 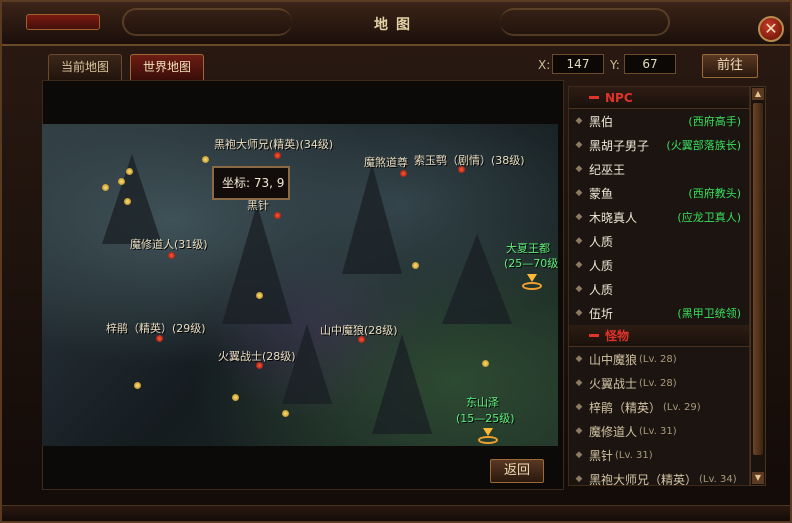 I want to click on npc-list-item: ◆ 黑伯 (西府高手), so click(x=659, y=121).